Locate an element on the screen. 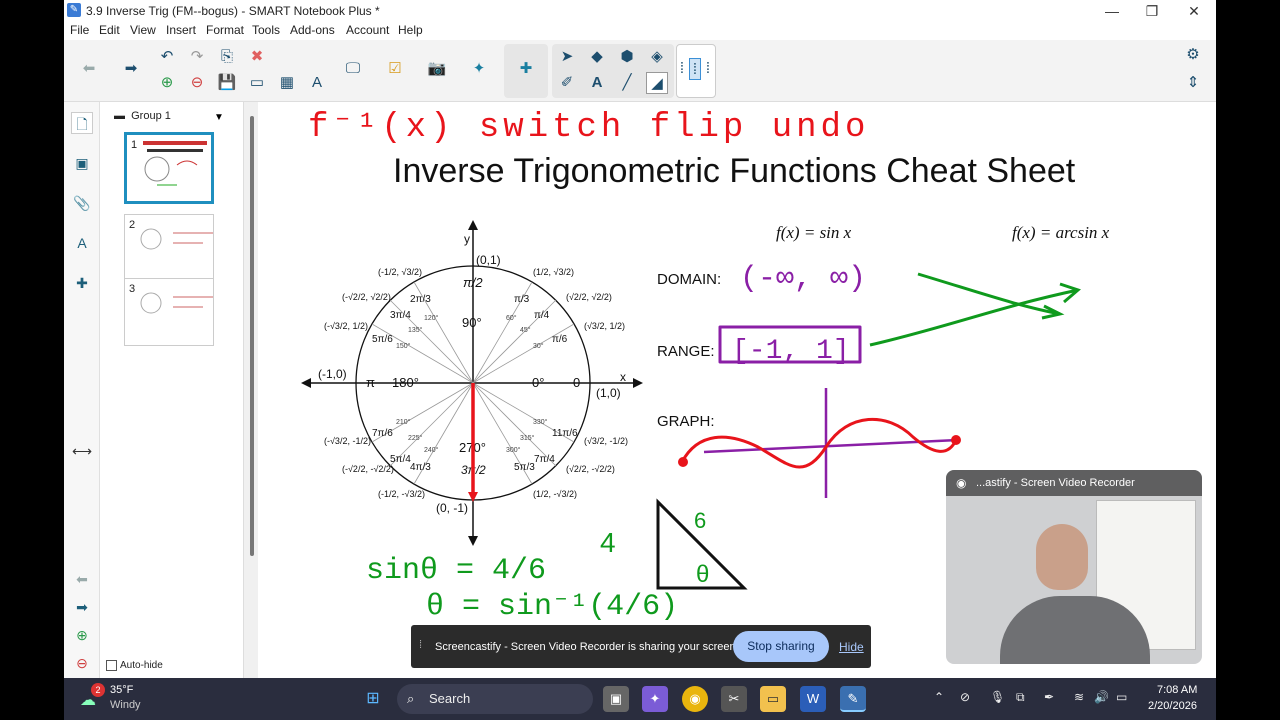  word-icon: W is located at coordinates (813, 699).